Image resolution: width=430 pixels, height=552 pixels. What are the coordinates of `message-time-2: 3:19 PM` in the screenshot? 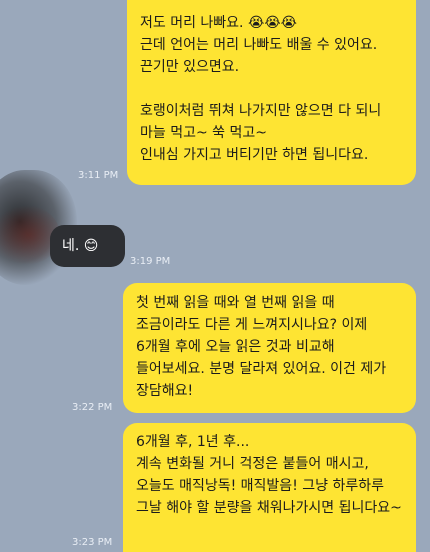 It's located at (150, 261).